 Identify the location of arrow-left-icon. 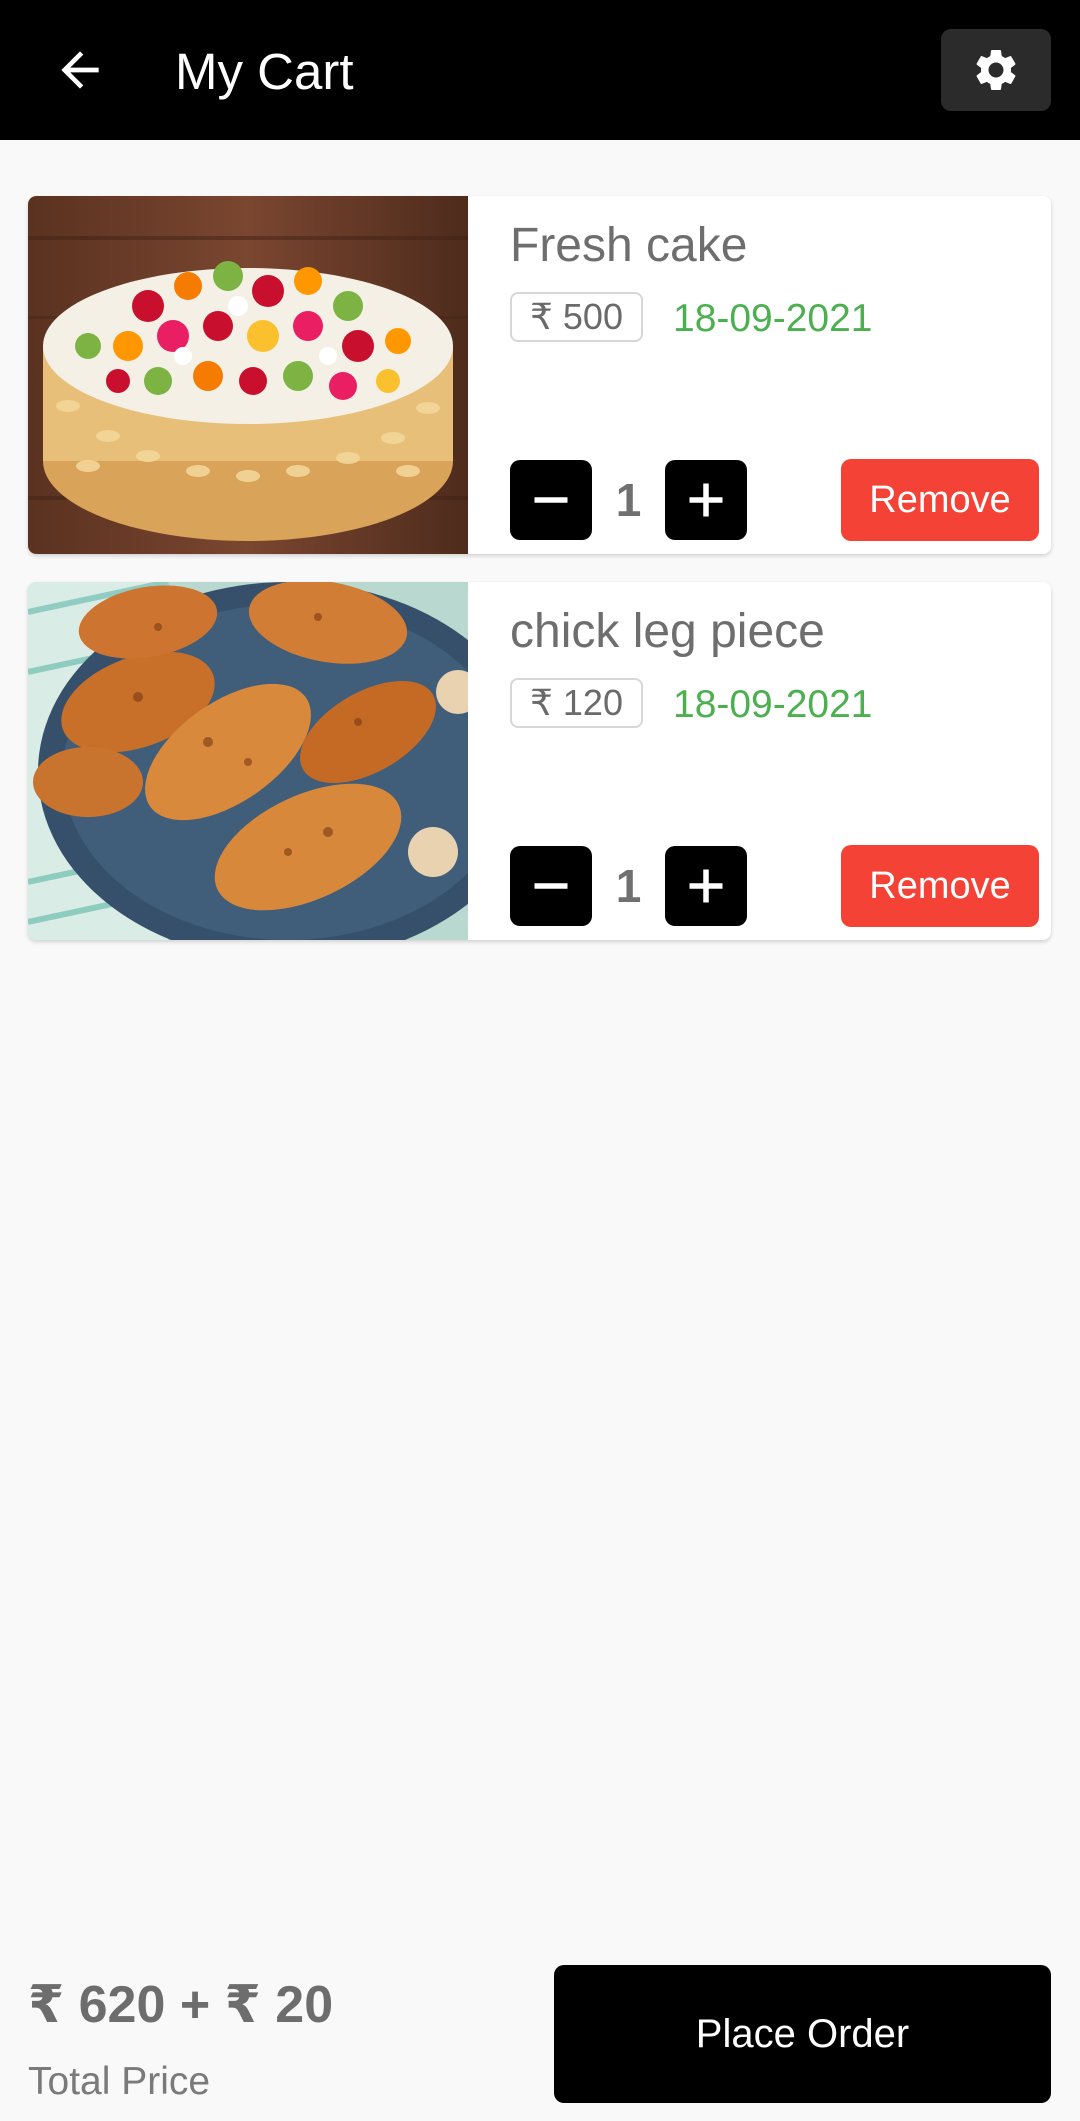
(80, 70).